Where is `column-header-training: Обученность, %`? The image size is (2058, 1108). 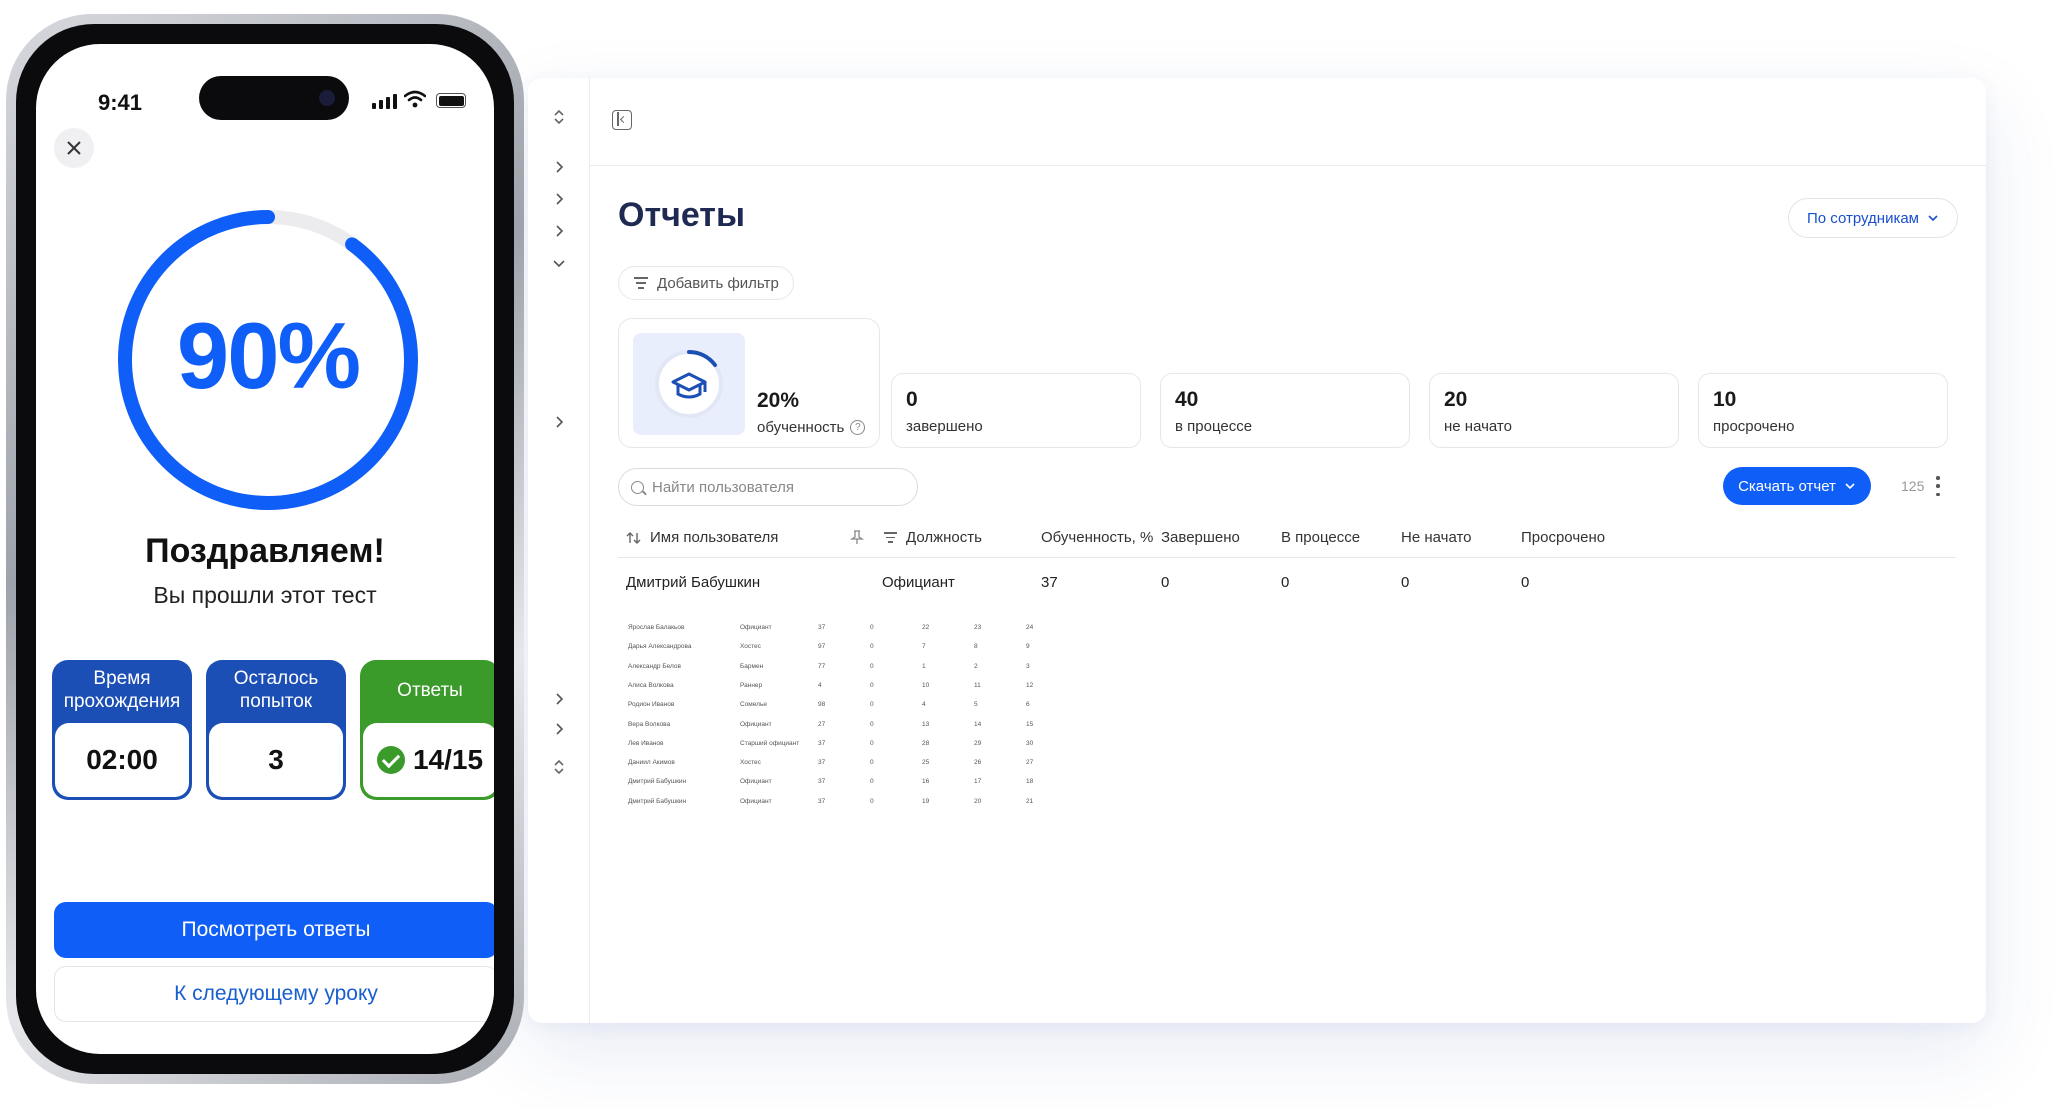
column-header-training: Обученность, % is located at coordinates (1097, 537).